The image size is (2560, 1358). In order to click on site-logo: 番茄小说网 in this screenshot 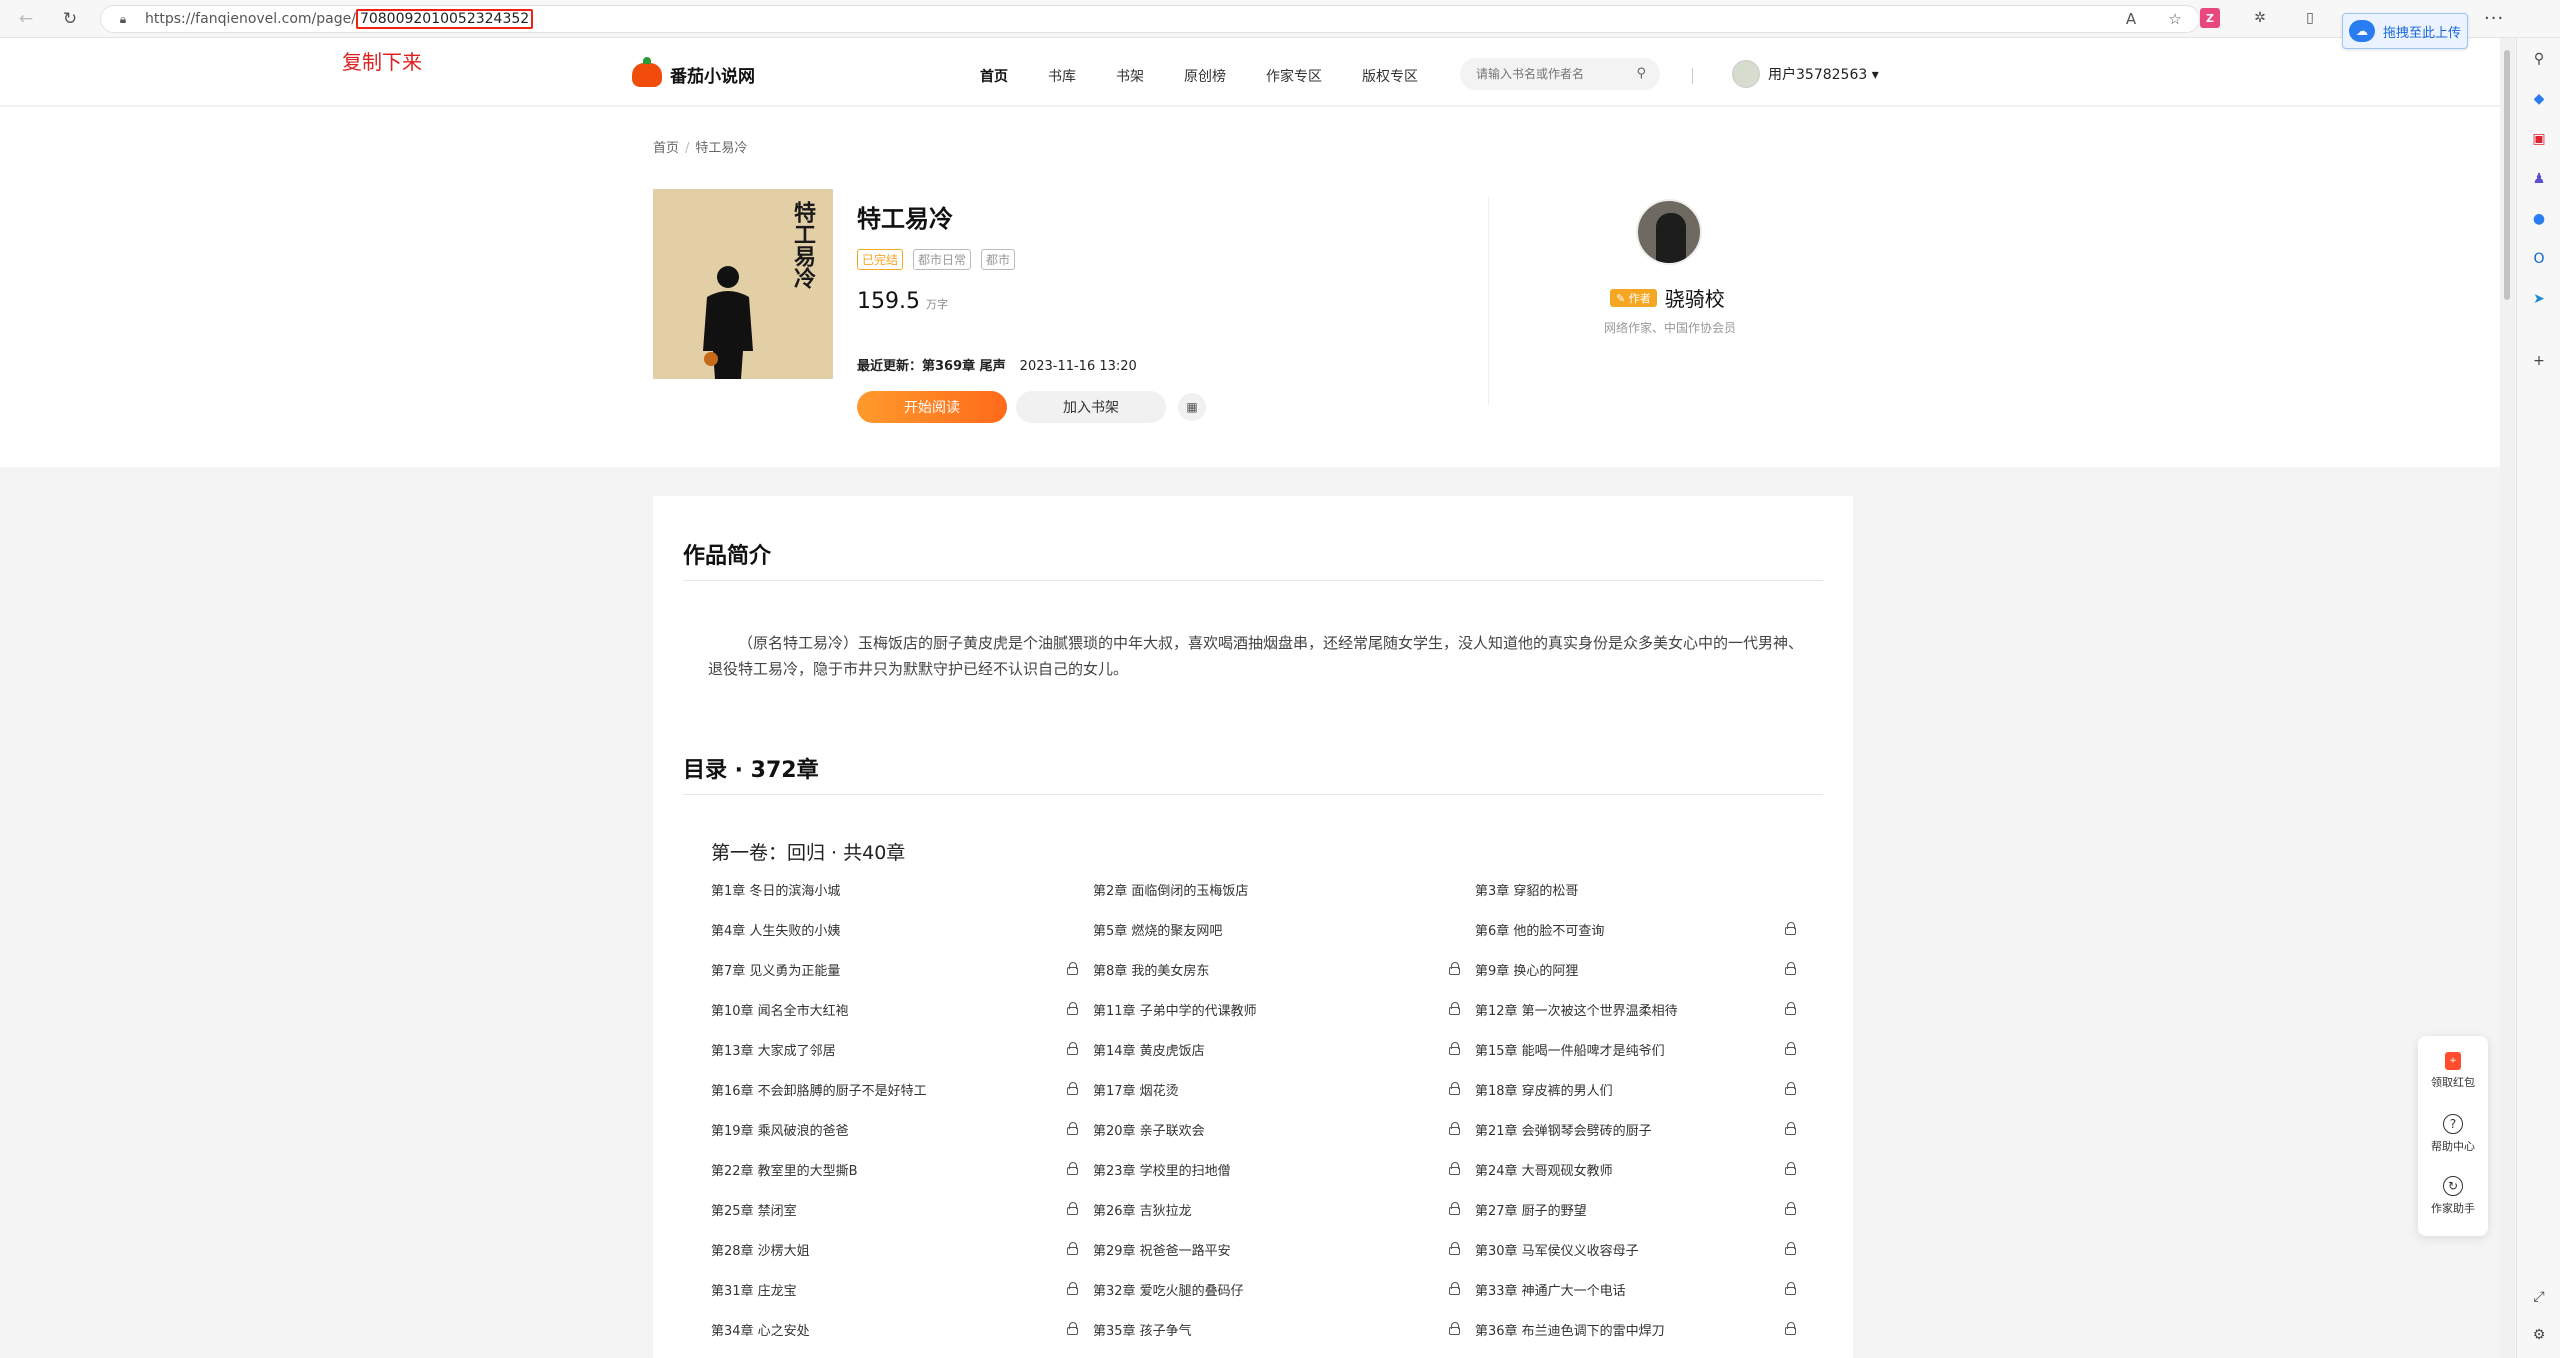, I will do `click(693, 71)`.